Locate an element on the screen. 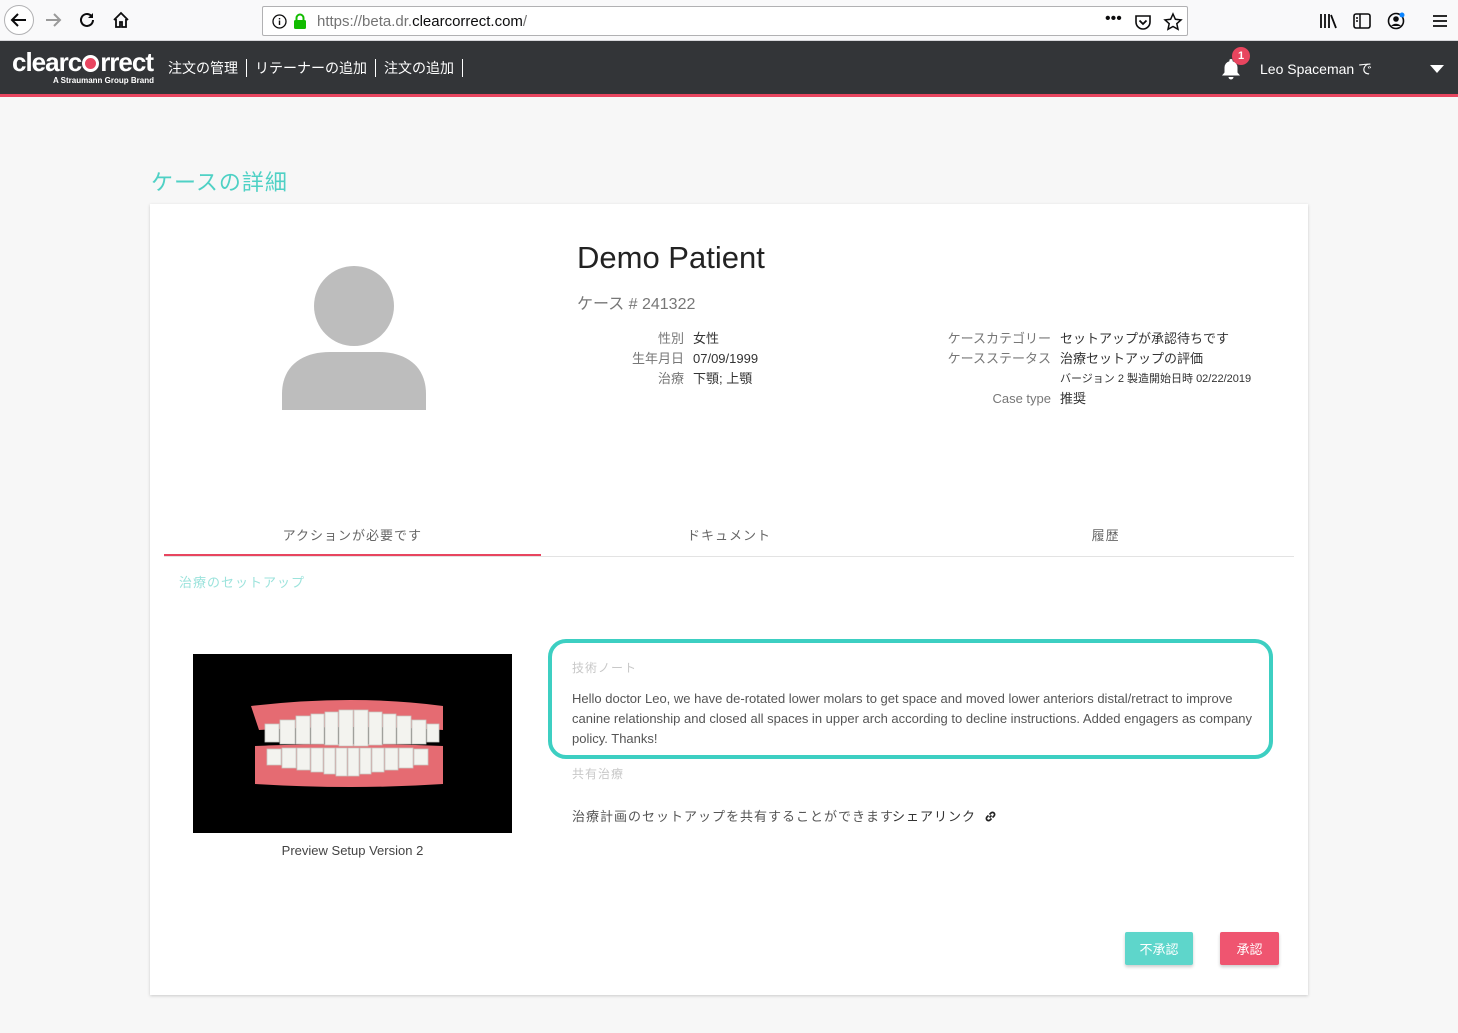 The width and height of the screenshot is (1458, 1033). nav-add-retainer: リテーナーの追加 is located at coordinates (315, 68).